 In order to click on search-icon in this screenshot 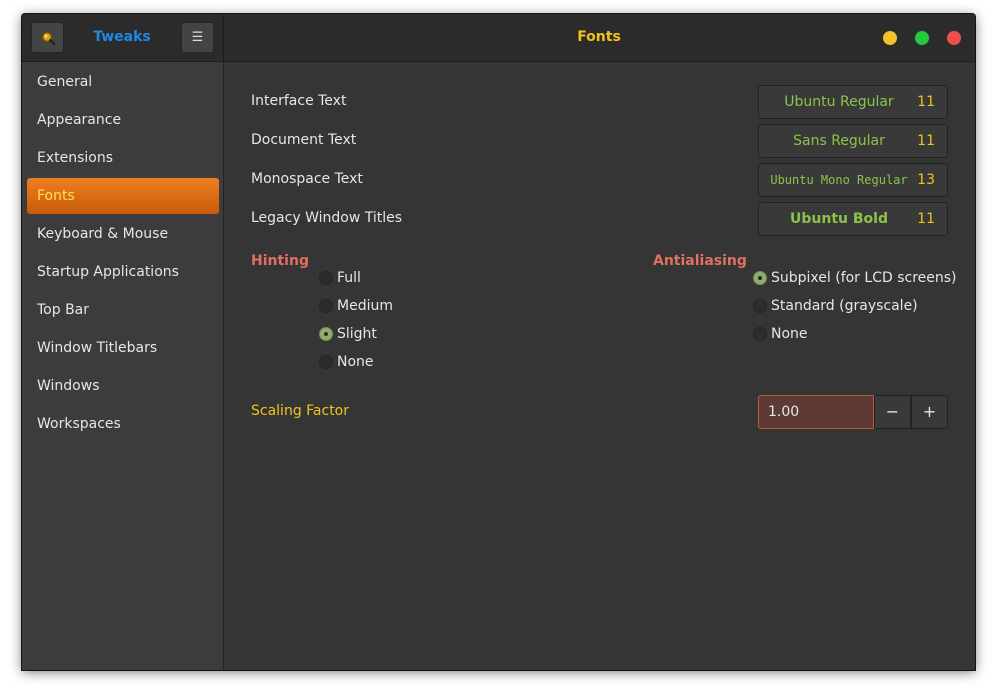, I will do `click(48, 38)`.